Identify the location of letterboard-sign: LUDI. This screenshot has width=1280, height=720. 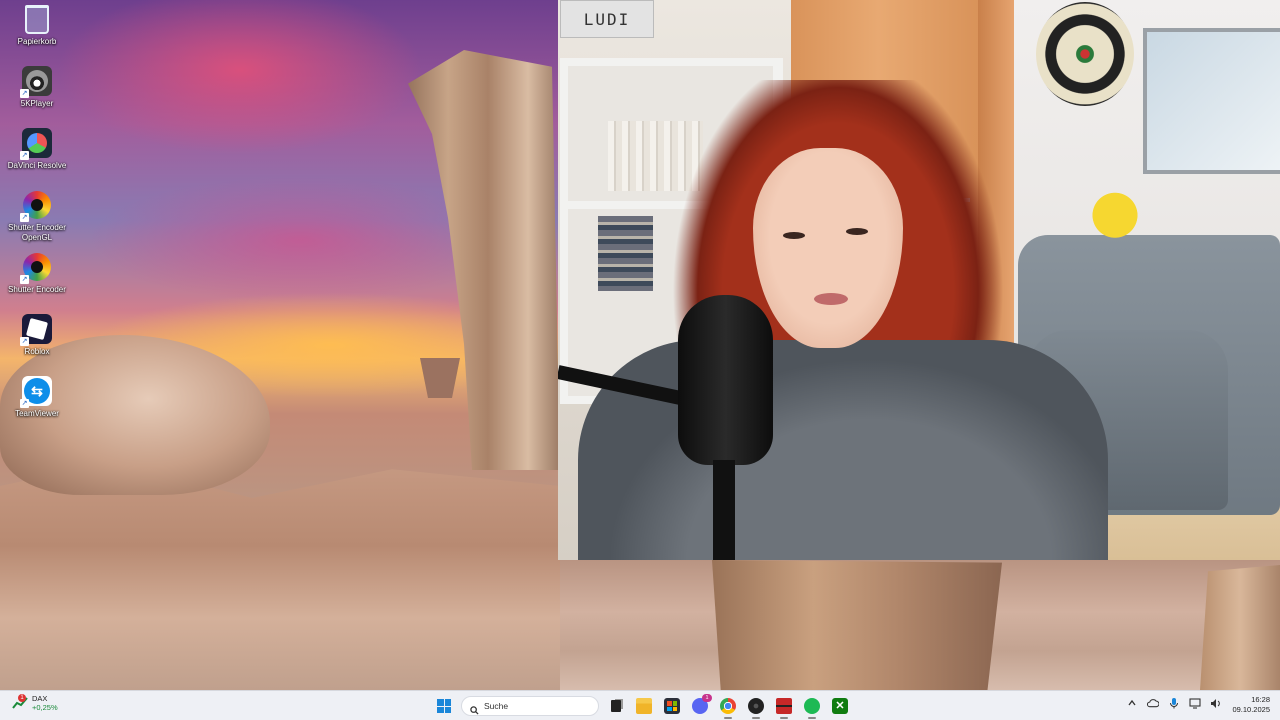
(607, 19).